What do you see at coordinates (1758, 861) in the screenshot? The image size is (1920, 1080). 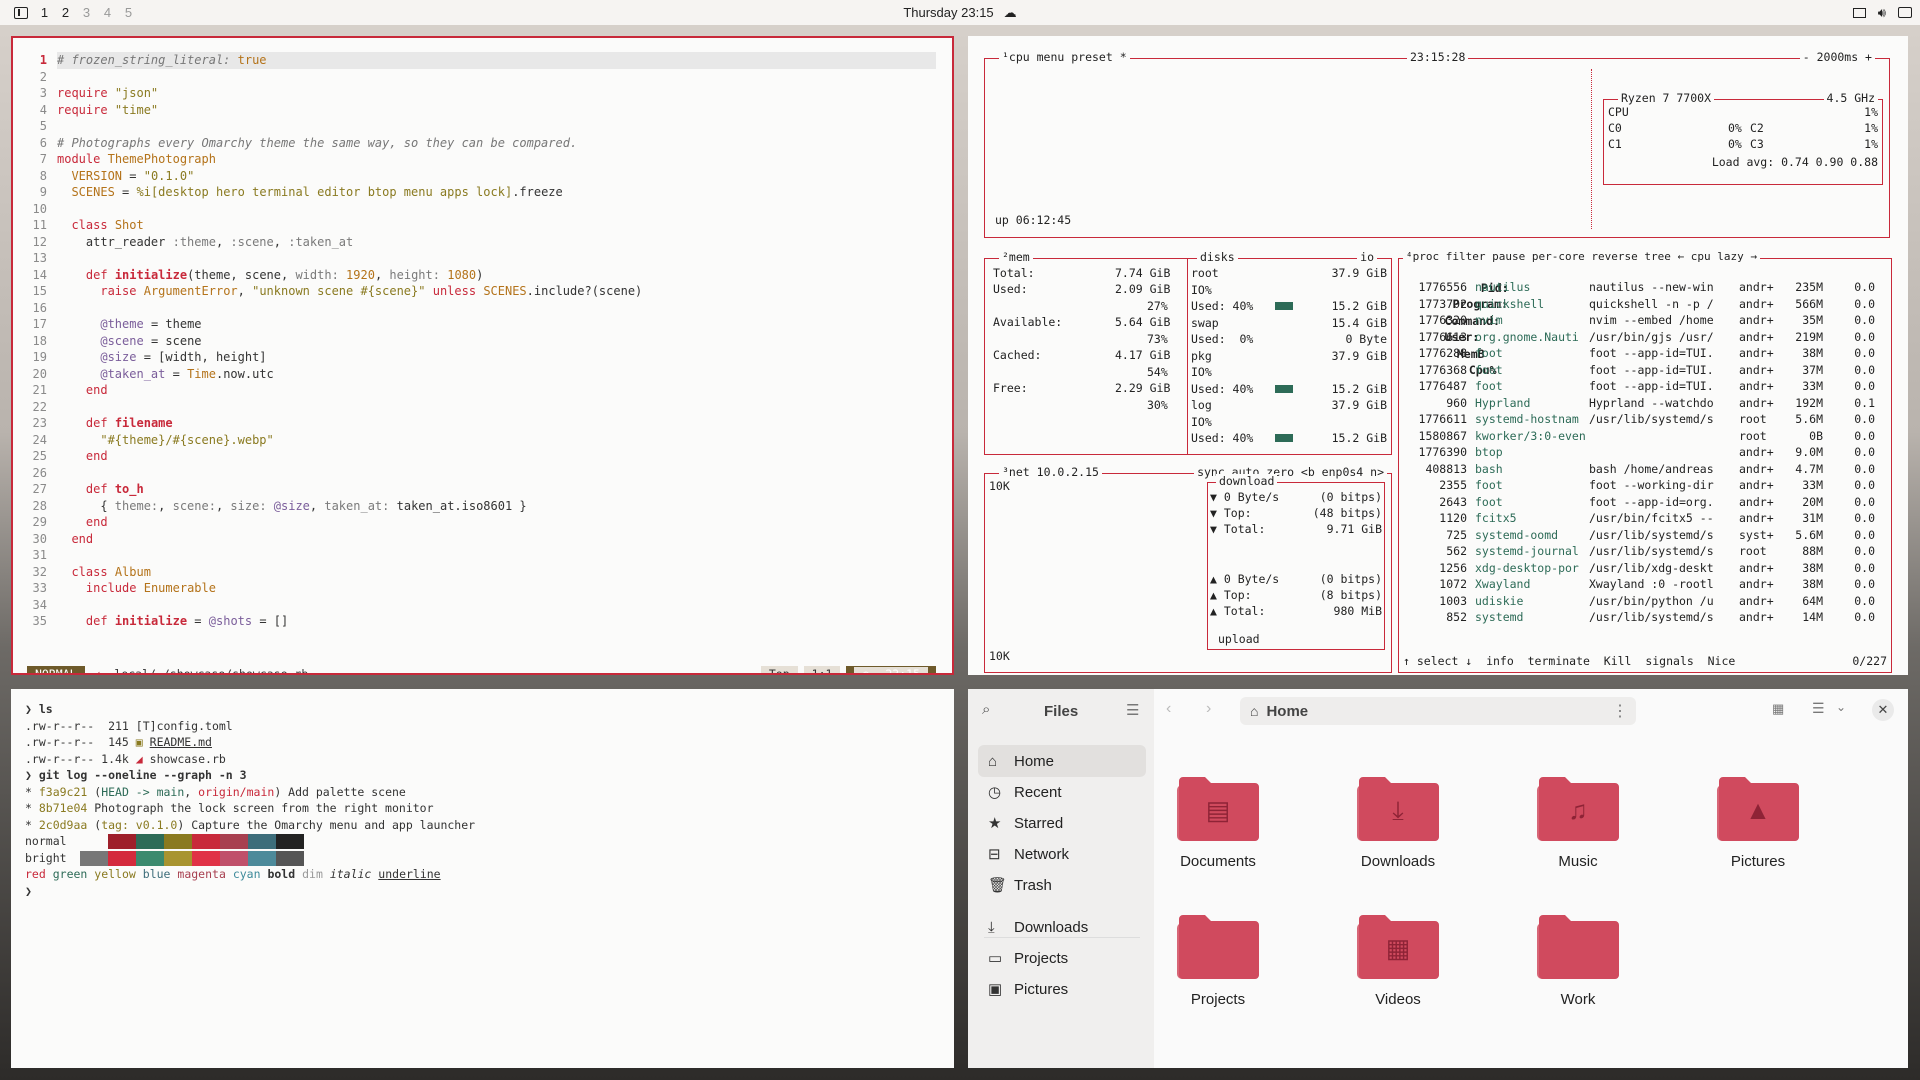 I see `folder-label: Pictures` at bounding box center [1758, 861].